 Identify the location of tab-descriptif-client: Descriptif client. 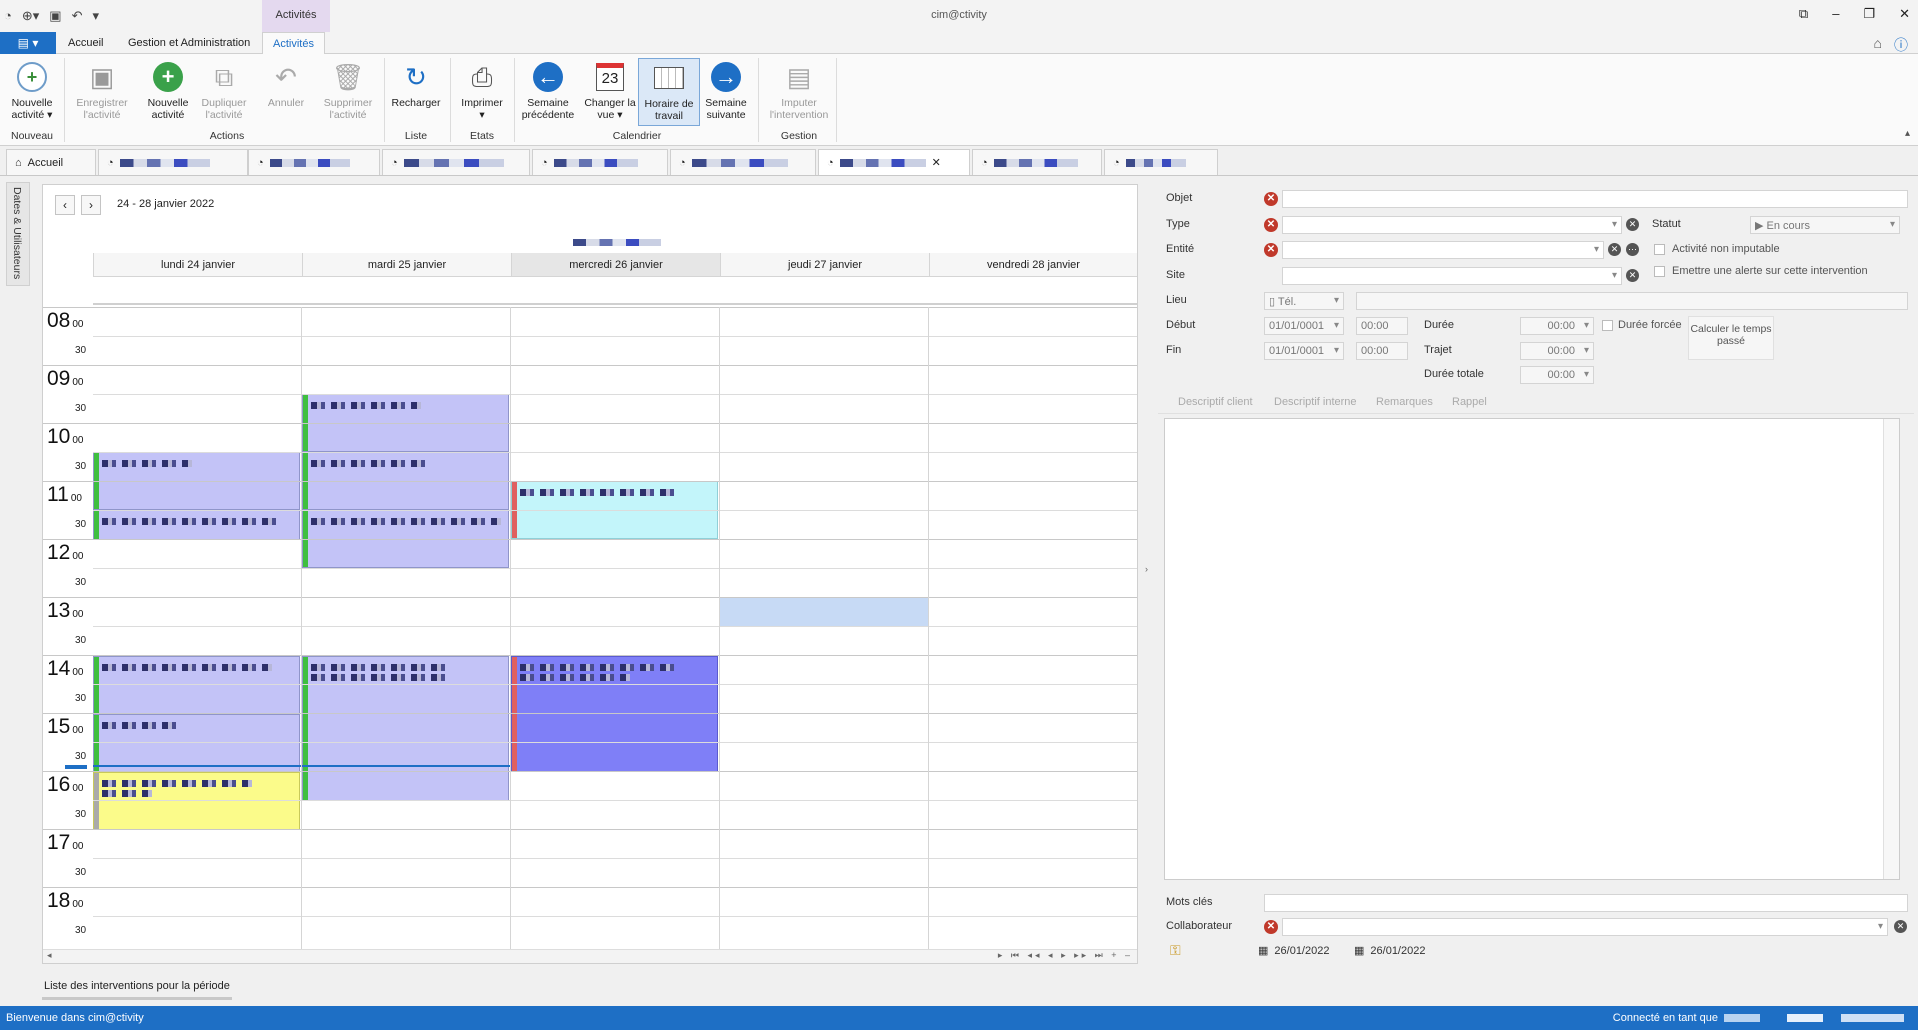
(1215, 402).